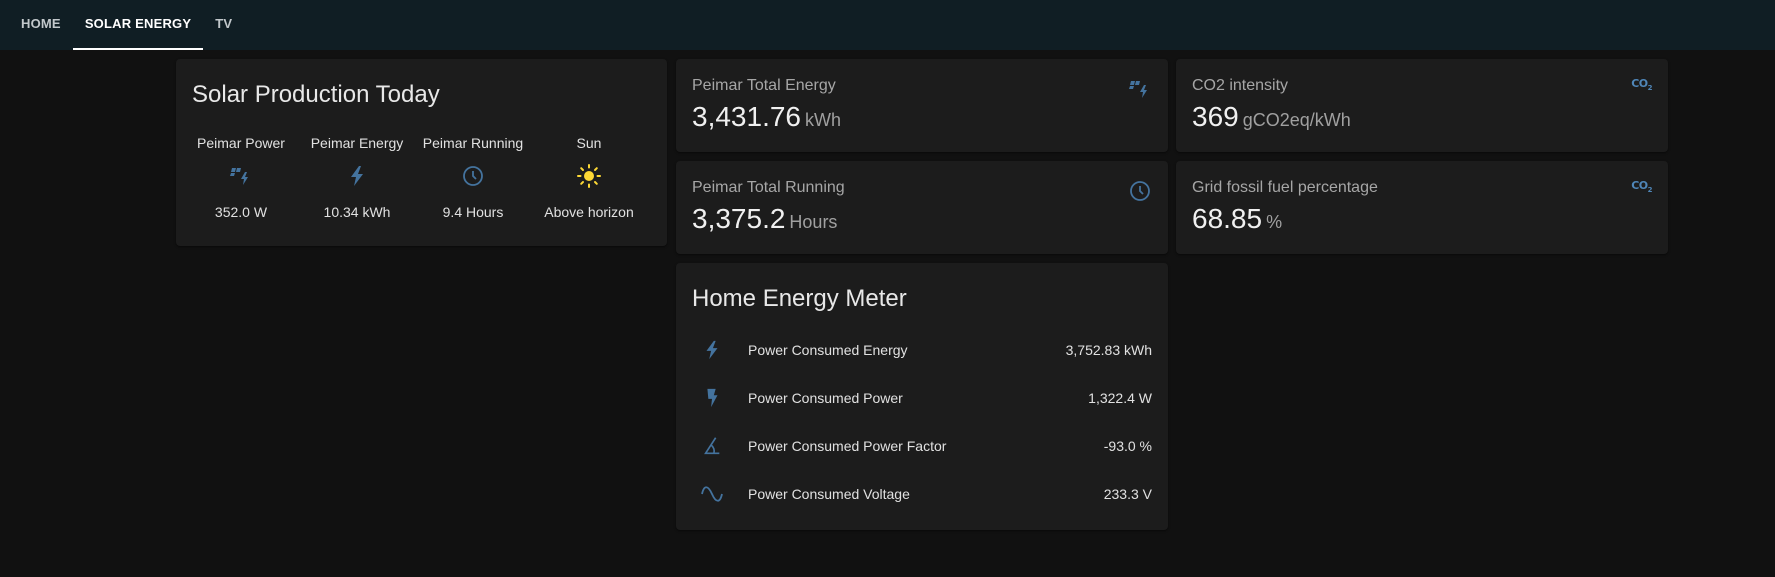 The image size is (1775, 577). I want to click on entity-unit: %, so click(1274, 222).